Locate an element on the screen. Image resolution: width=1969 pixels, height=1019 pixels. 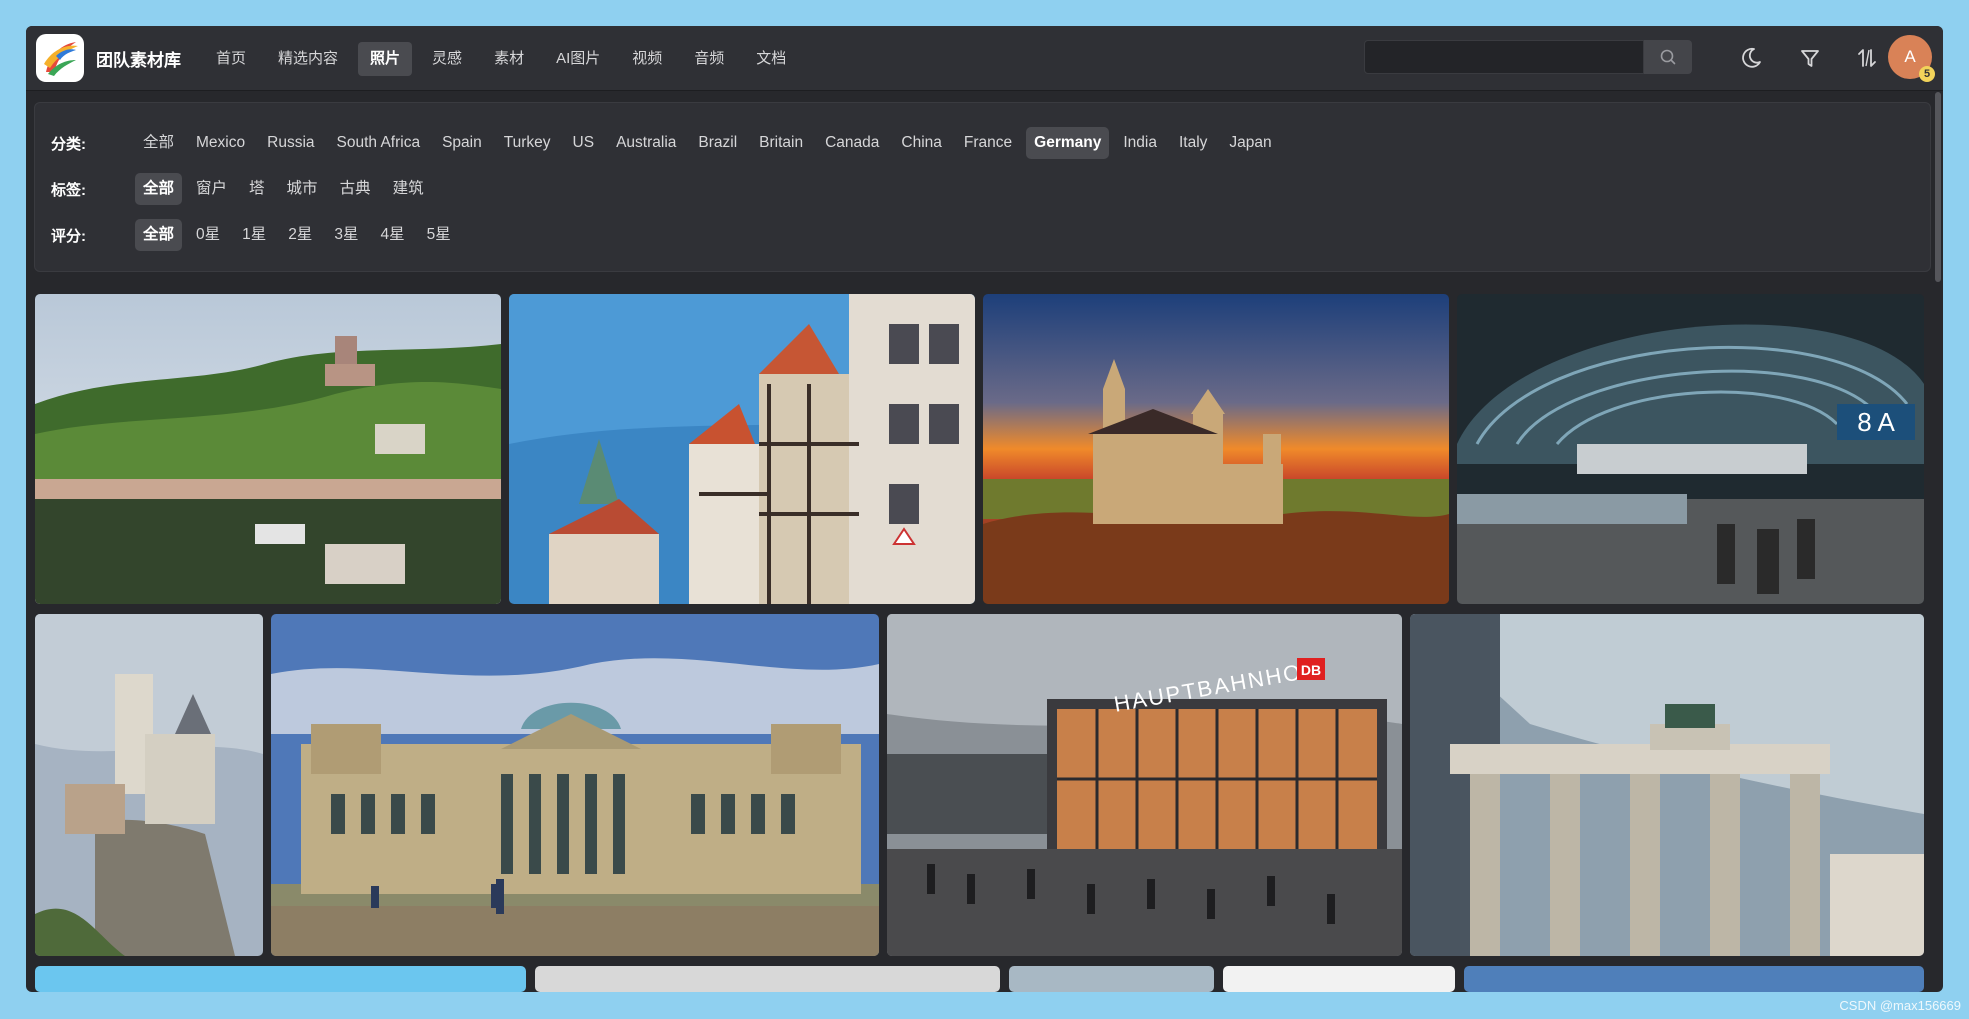
moon-icon is located at coordinates (1751, 57).